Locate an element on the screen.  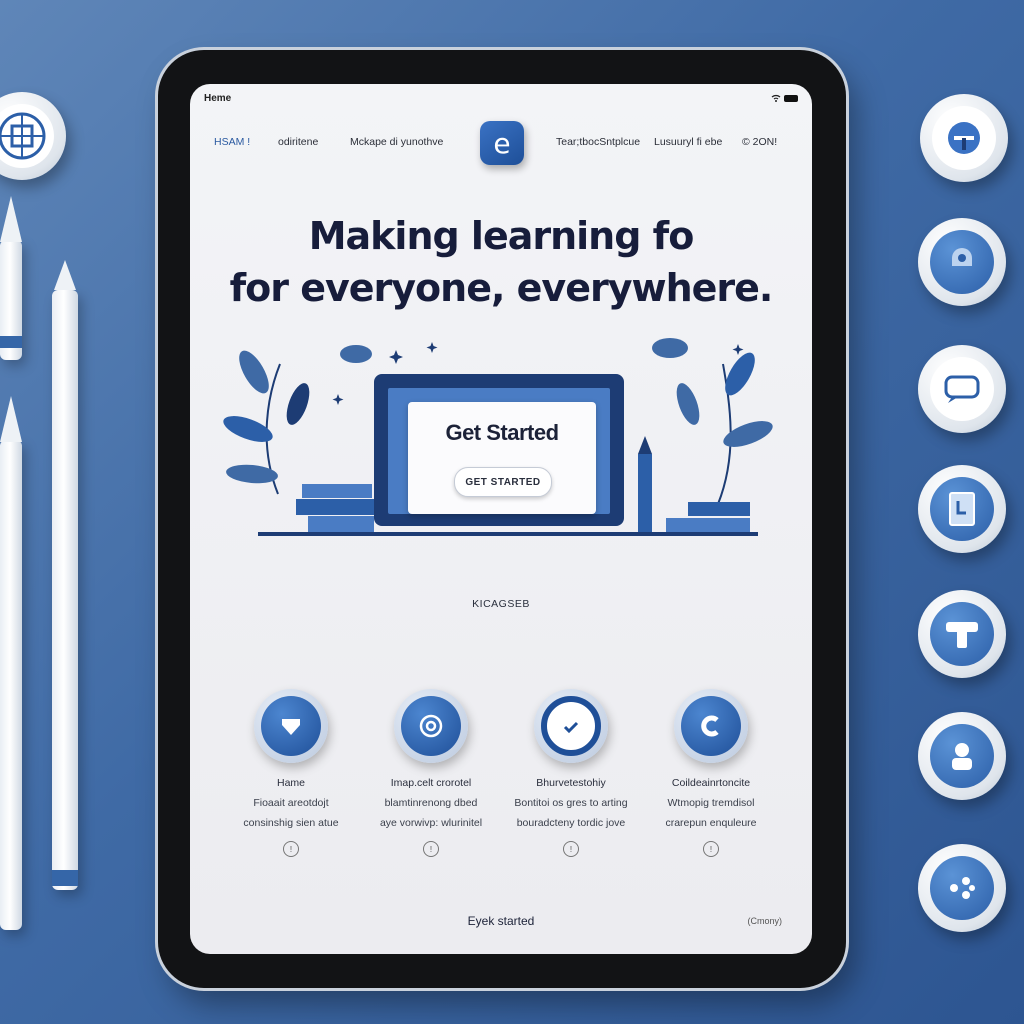
compass-badge is located at coordinates (33, 136).